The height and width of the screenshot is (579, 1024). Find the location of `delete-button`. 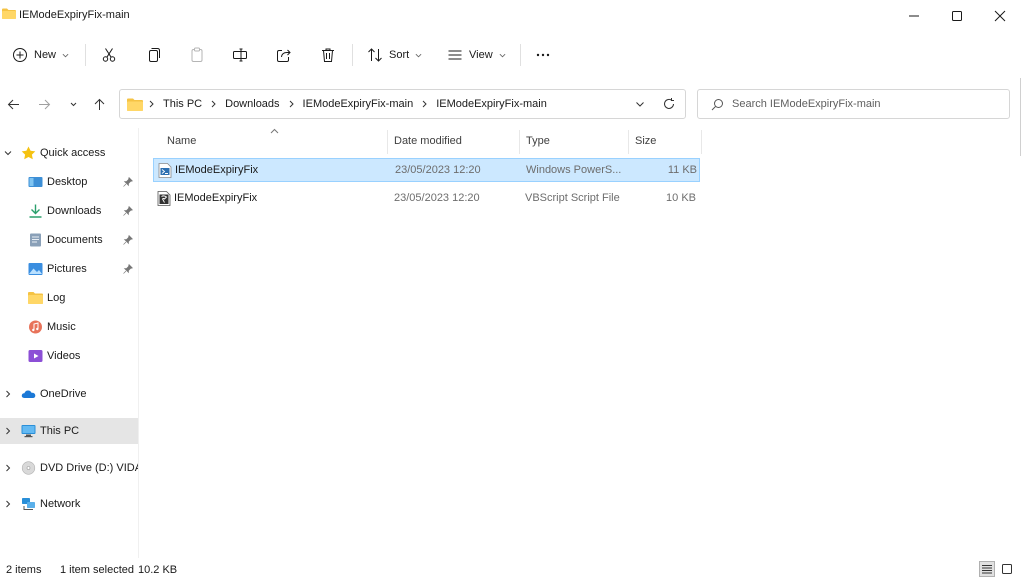

delete-button is located at coordinates (328, 55).